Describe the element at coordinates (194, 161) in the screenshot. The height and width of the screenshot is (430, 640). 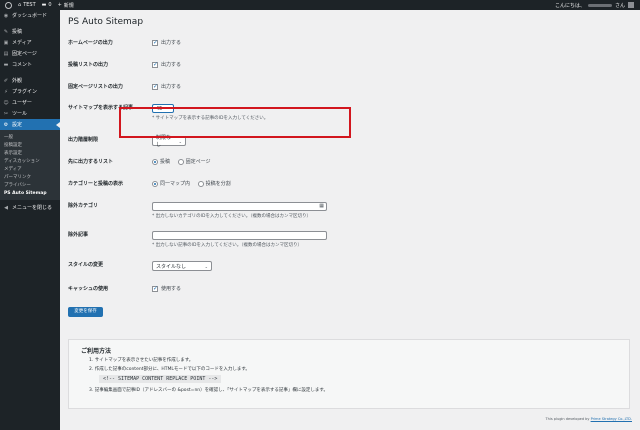
I see `first-list-option-pages: 固定ページ` at that location.